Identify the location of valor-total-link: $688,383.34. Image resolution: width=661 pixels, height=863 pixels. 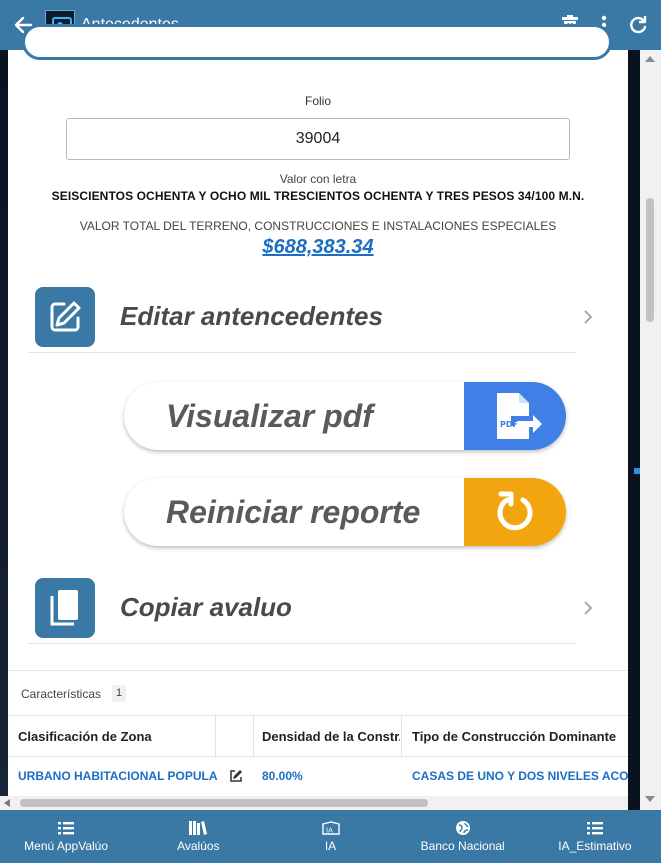
(318, 247).